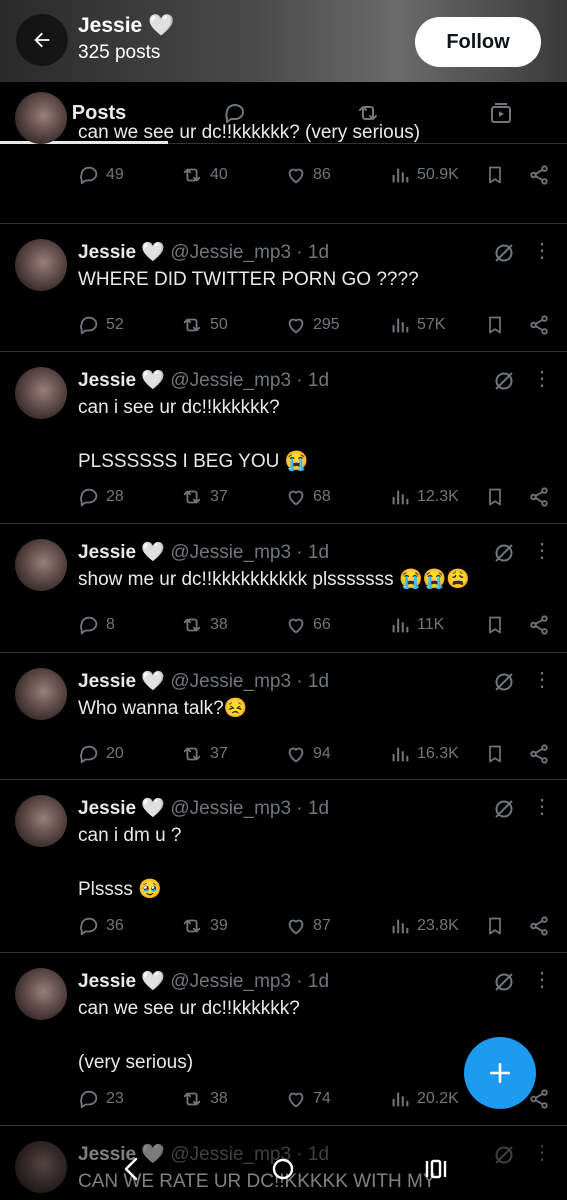 Image resolution: width=567 pixels, height=1200 pixels. What do you see at coordinates (101, 325) in the screenshot?
I see `reply-button: 52` at bounding box center [101, 325].